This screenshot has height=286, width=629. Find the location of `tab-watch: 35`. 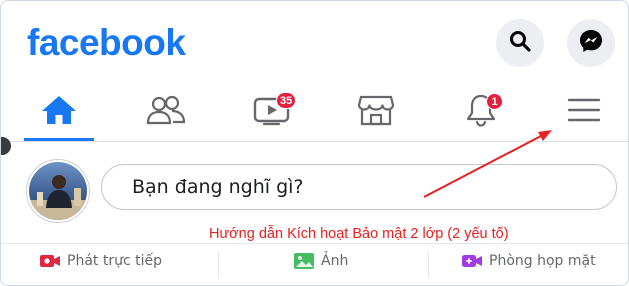

tab-watch: 35 is located at coordinates (272, 112).